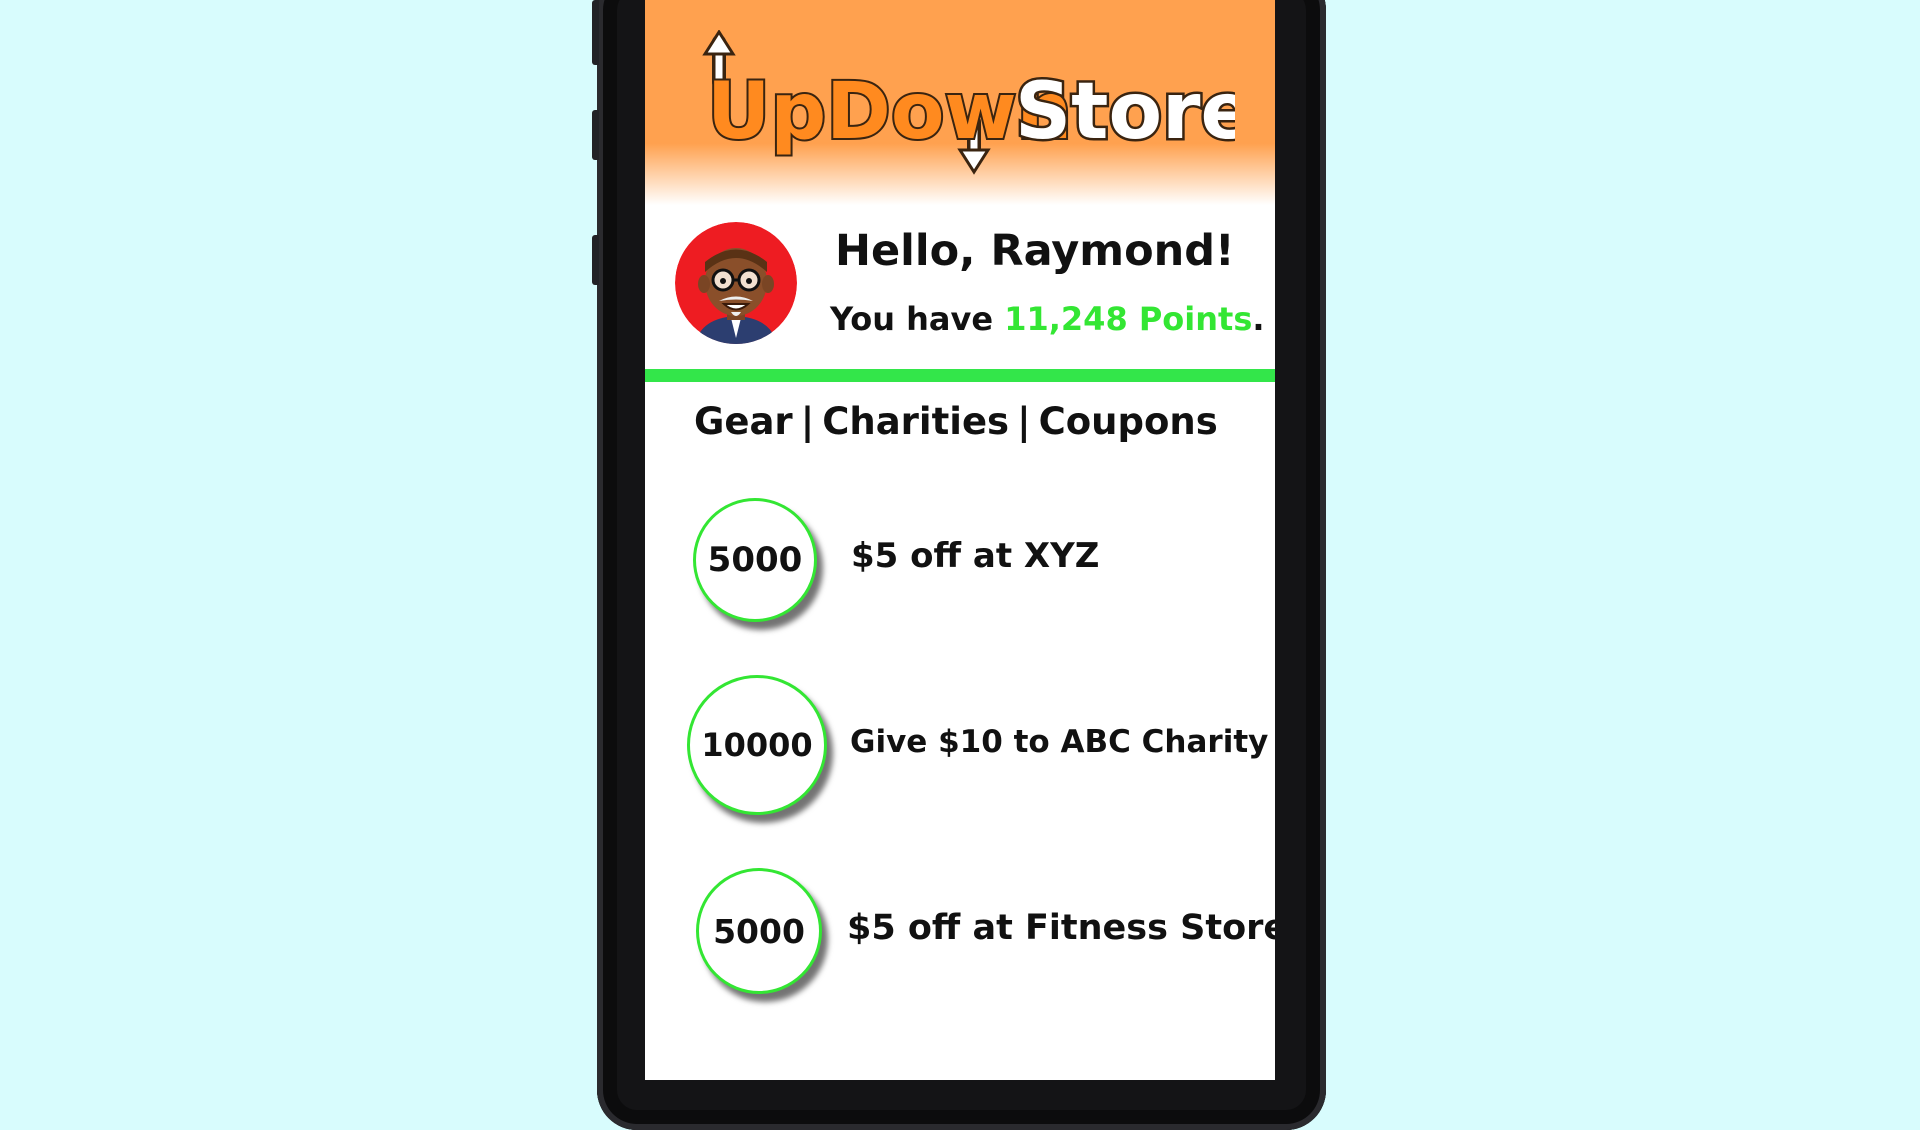 This screenshot has height=1130, width=1920. I want to click on reward-description: Give $10 to ABC Charity, so click(1059, 742).